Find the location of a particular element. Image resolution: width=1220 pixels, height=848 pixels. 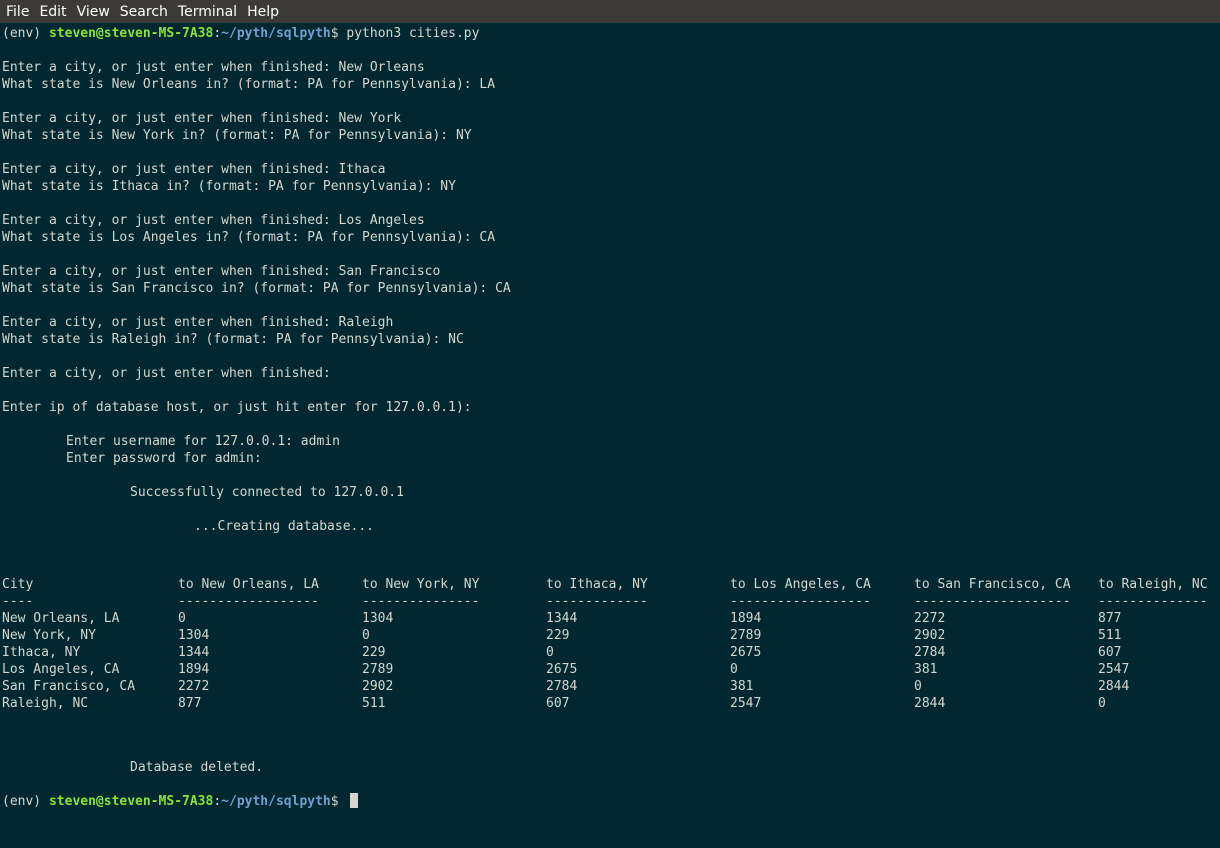

prompt-colon: : is located at coordinates (217, 801).